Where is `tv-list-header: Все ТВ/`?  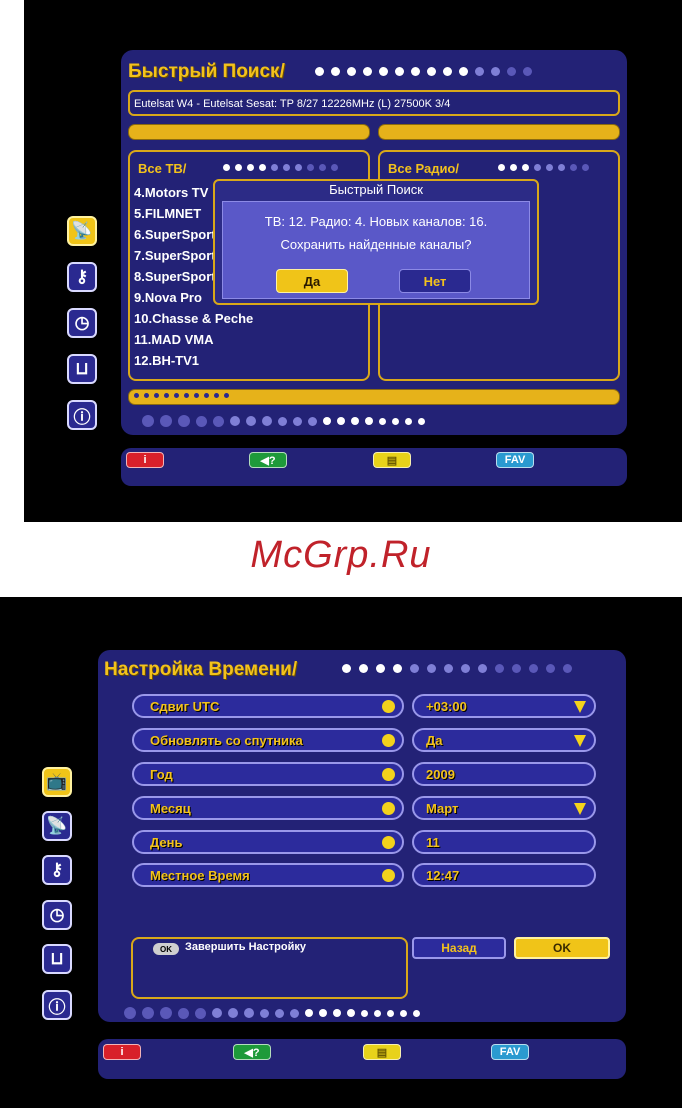 tv-list-header: Все ТВ/ is located at coordinates (162, 168).